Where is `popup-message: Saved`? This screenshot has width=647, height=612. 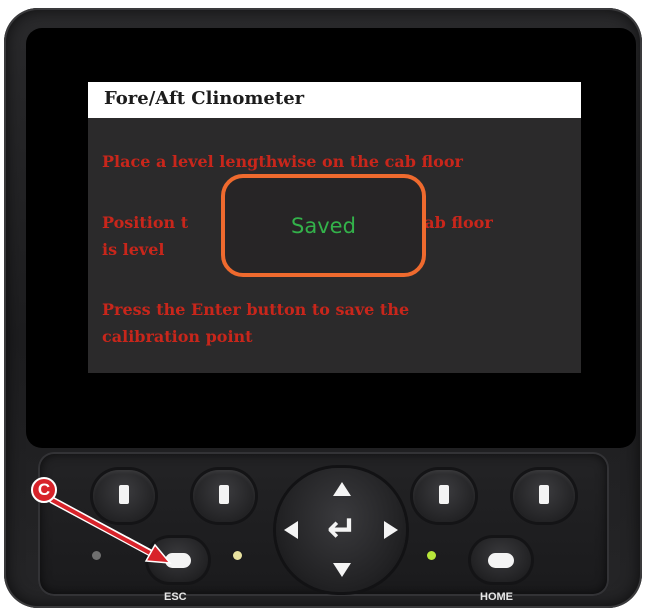
popup-message: Saved is located at coordinates (323, 226).